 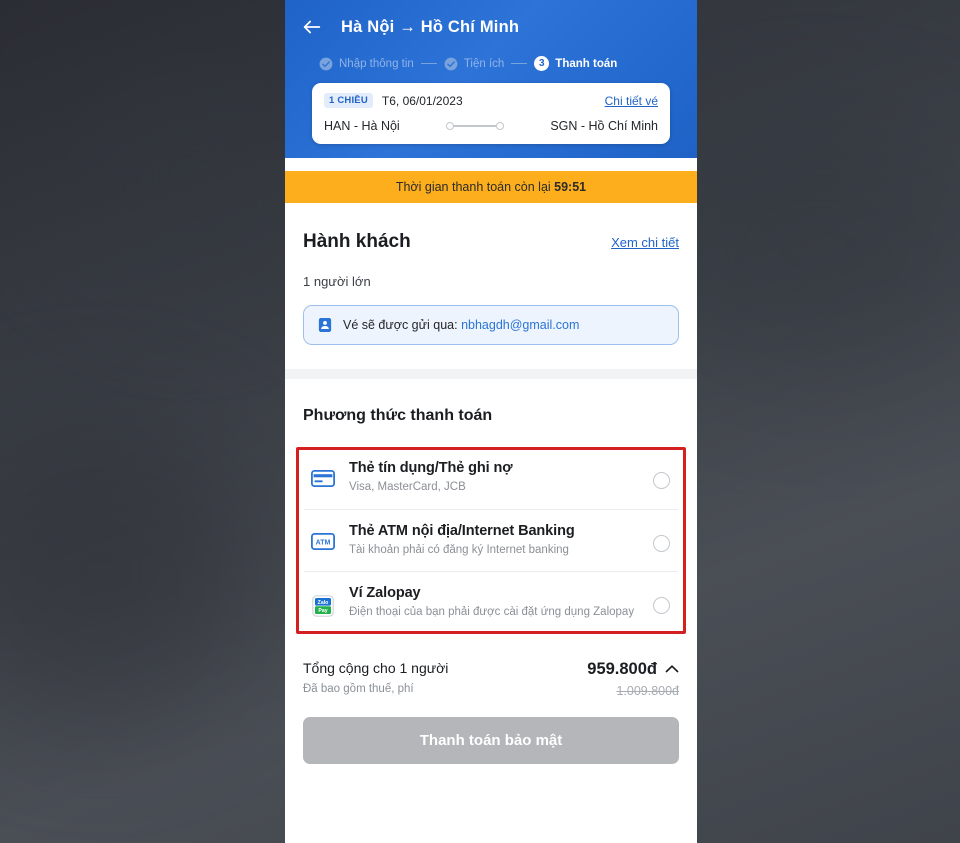 I want to click on step-nhap-thong-tin: Nhập thông tin, so click(x=366, y=64).